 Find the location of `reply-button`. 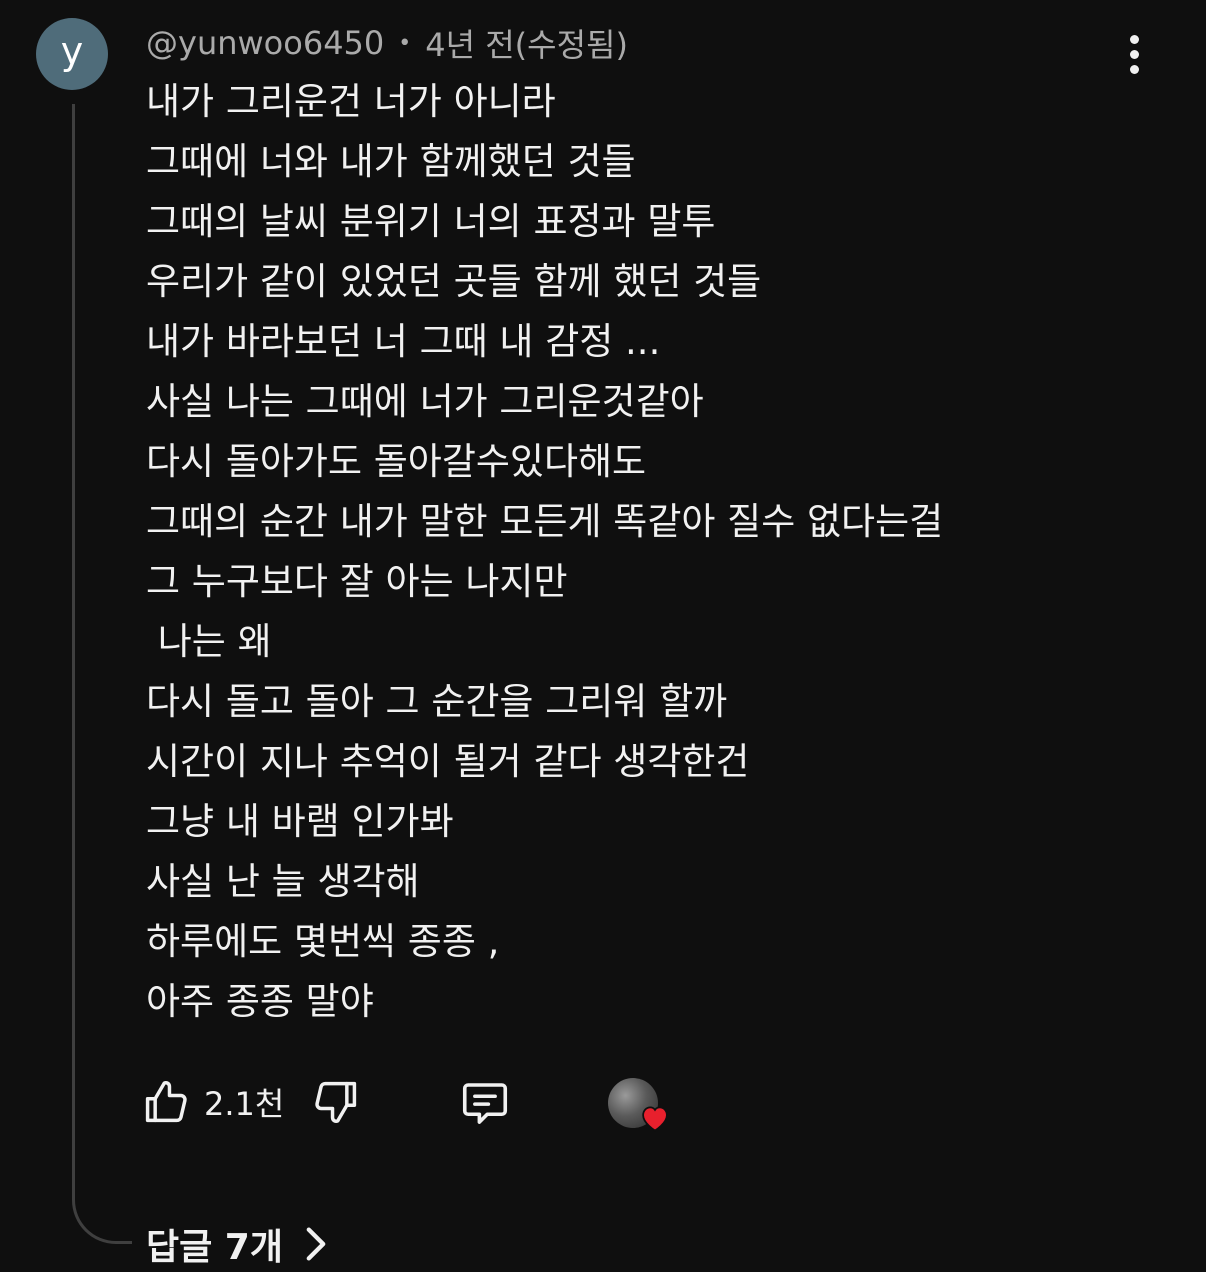

reply-button is located at coordinates (485, 1103).